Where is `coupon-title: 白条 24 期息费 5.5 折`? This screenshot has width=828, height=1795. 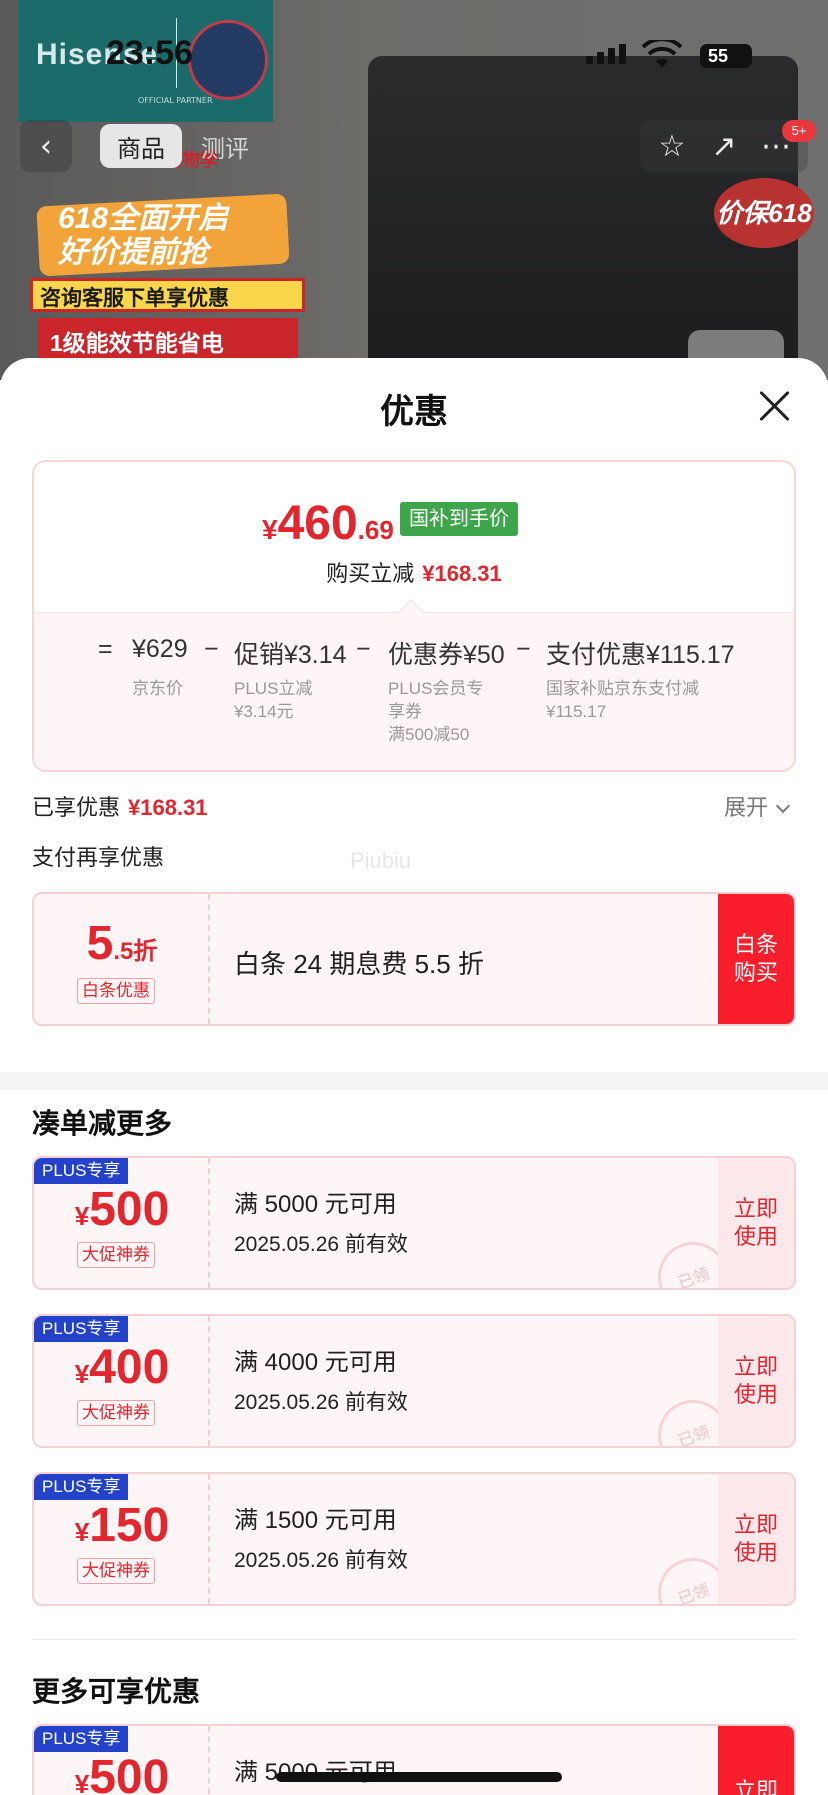
coupon-title: 白条 24 期息费 5.5 折 is located at coordinates (359, 964).